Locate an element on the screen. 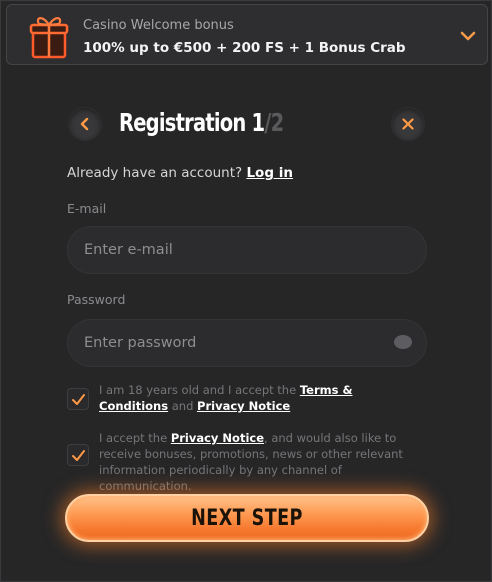 This screenshot has height=582, width=492. login-prompt-text: Already have an account? is located at coordinates (157, 173).